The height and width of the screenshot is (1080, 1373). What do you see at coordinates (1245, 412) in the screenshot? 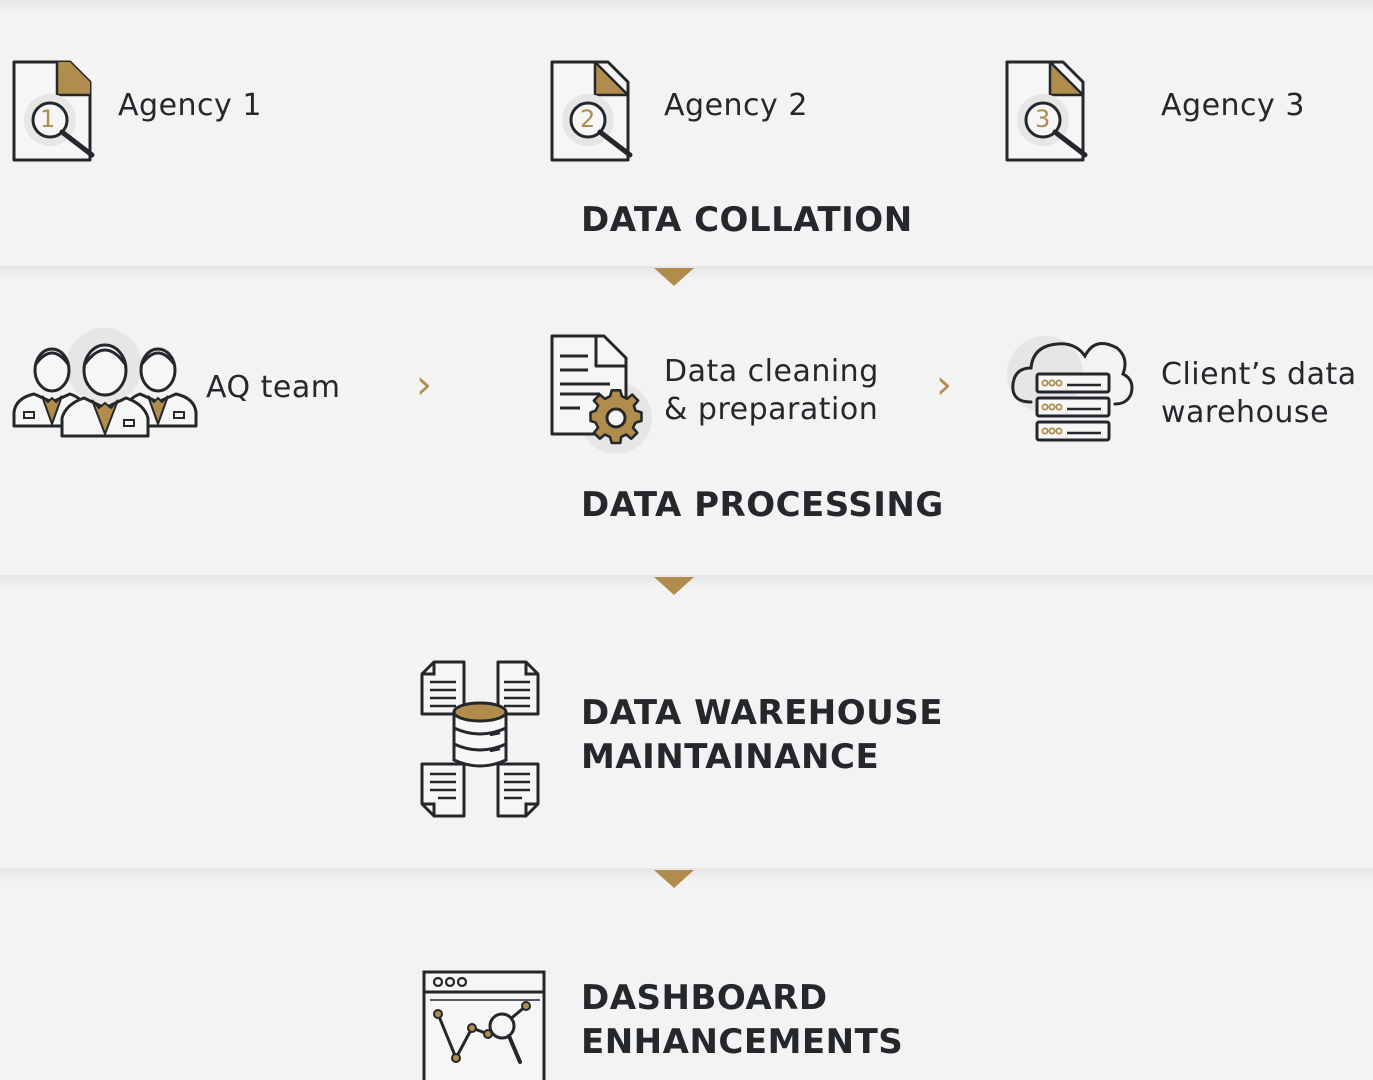
I see `warehouse-label-line2: warehouse` at bounding box center [1245, 412].